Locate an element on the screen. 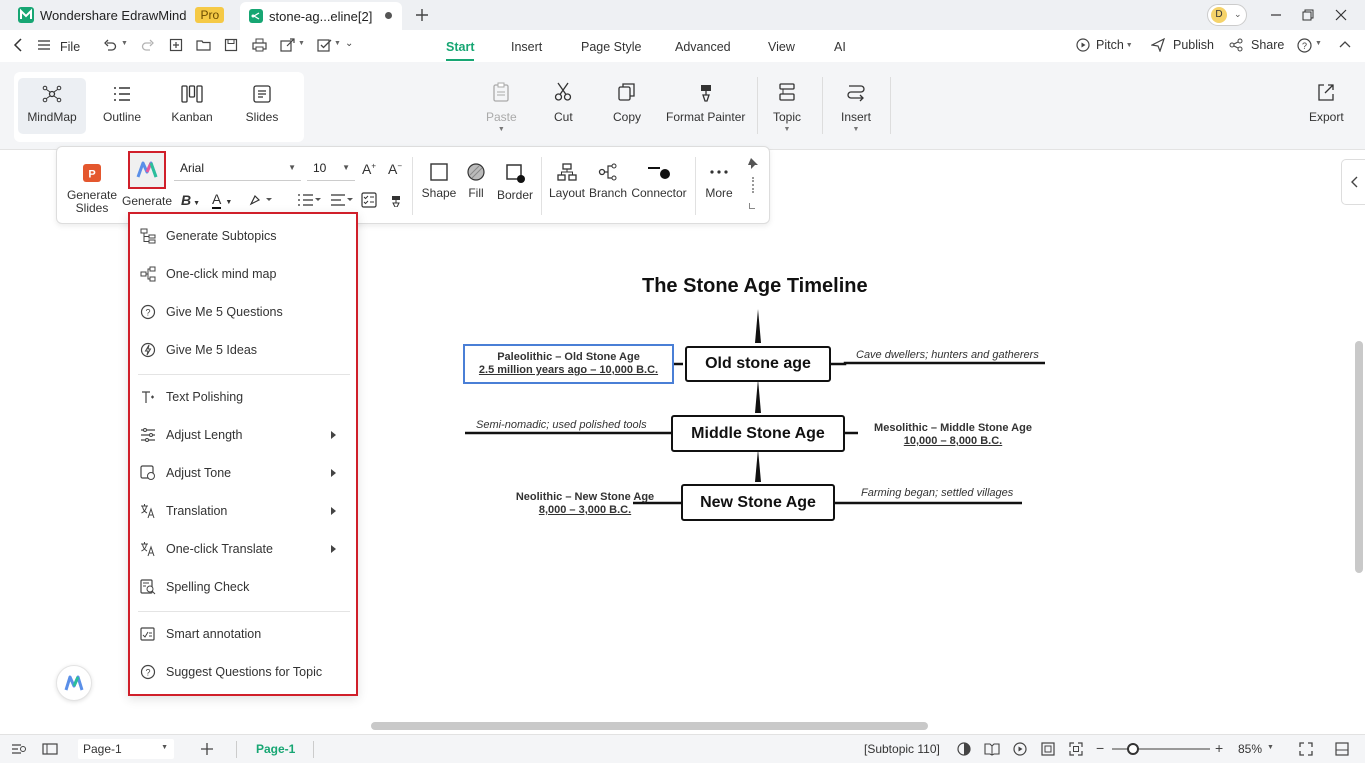 The width and height of the screenshot is (1365, 763). generate-slides-button: P Generate Slides is located at coordinates (92, 189).